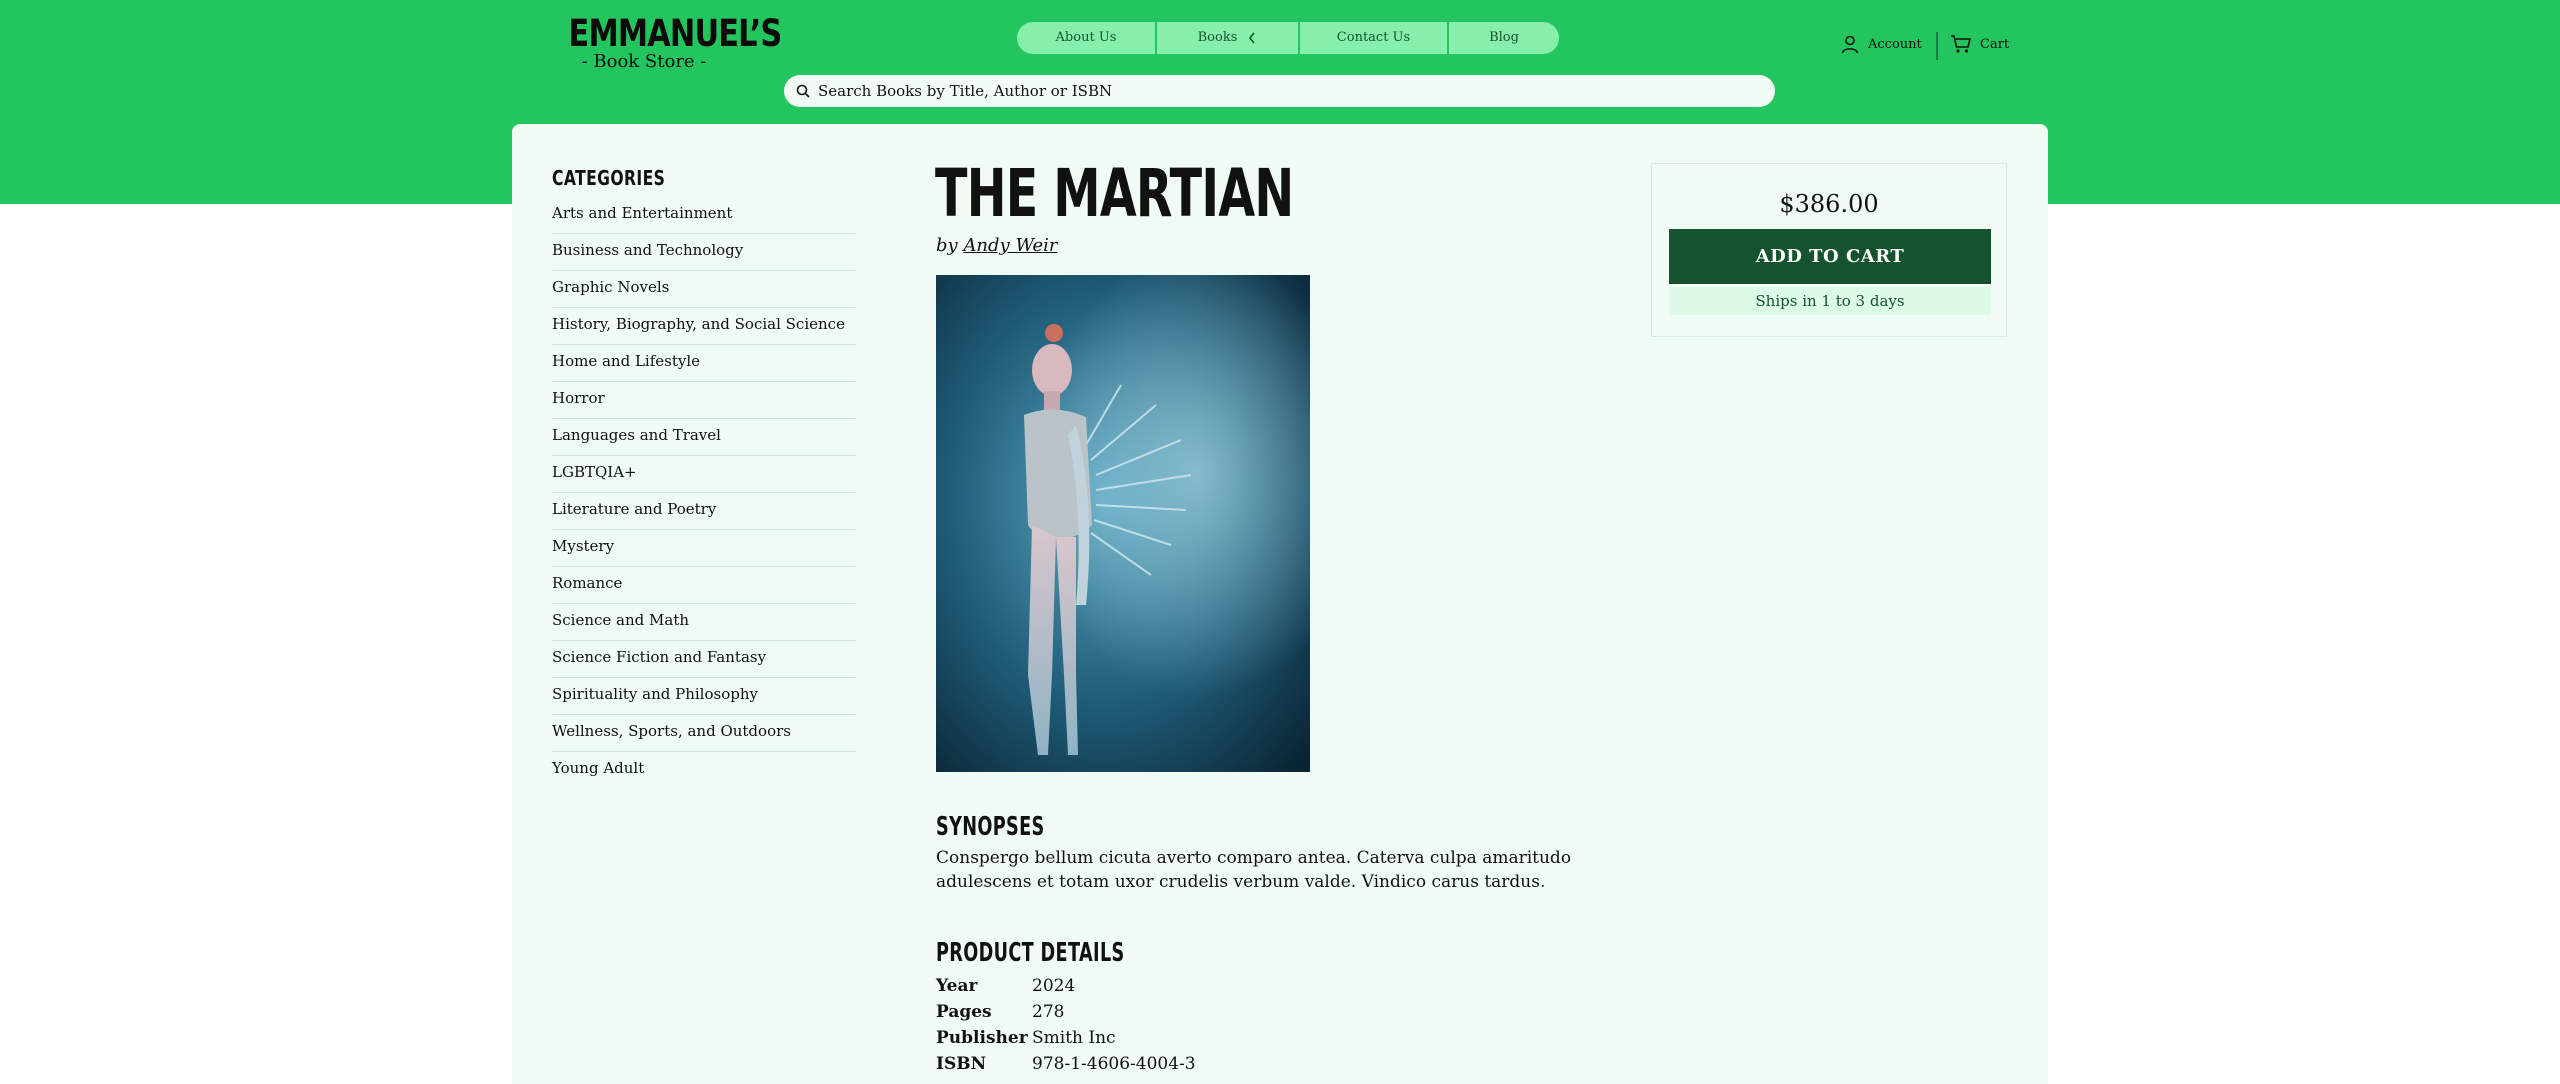 This screenshot has height=1084, width=2560. I want to click on book-byline: by Andy Weir, so click(997, 245).